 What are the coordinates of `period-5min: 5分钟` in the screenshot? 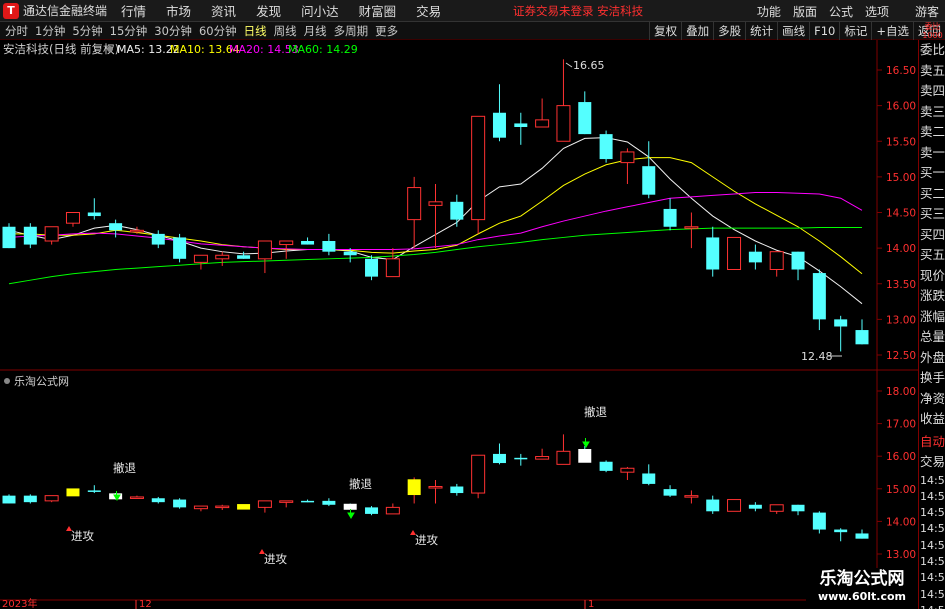 It's located at (87, 31).